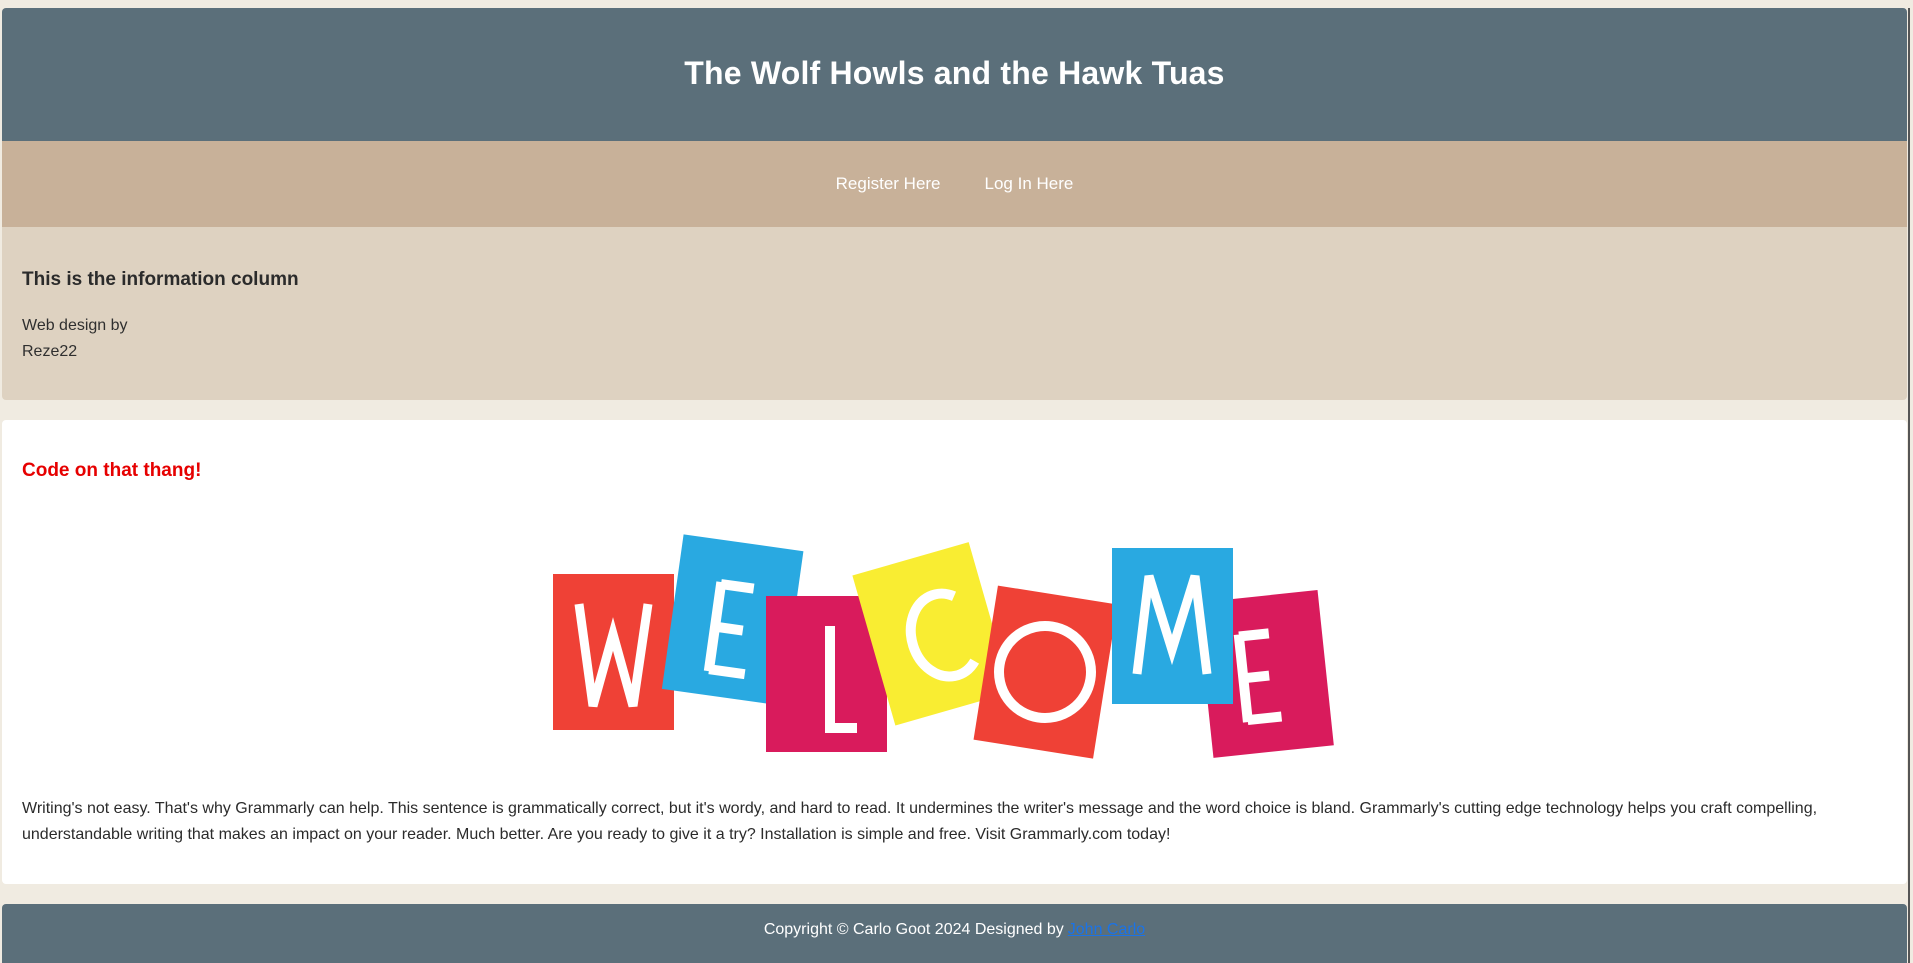  Describe the element at coordinates (1029, 184) in the screenshot. I see `nav-link-login: Log In Here` at that location.